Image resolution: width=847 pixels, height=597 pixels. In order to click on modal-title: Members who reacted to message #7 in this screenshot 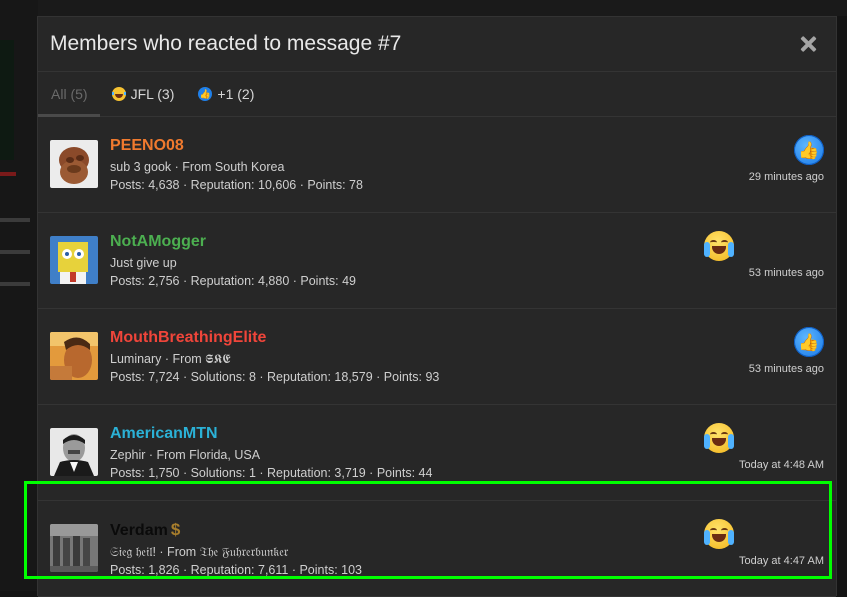, I will do `click(226, 43)`.